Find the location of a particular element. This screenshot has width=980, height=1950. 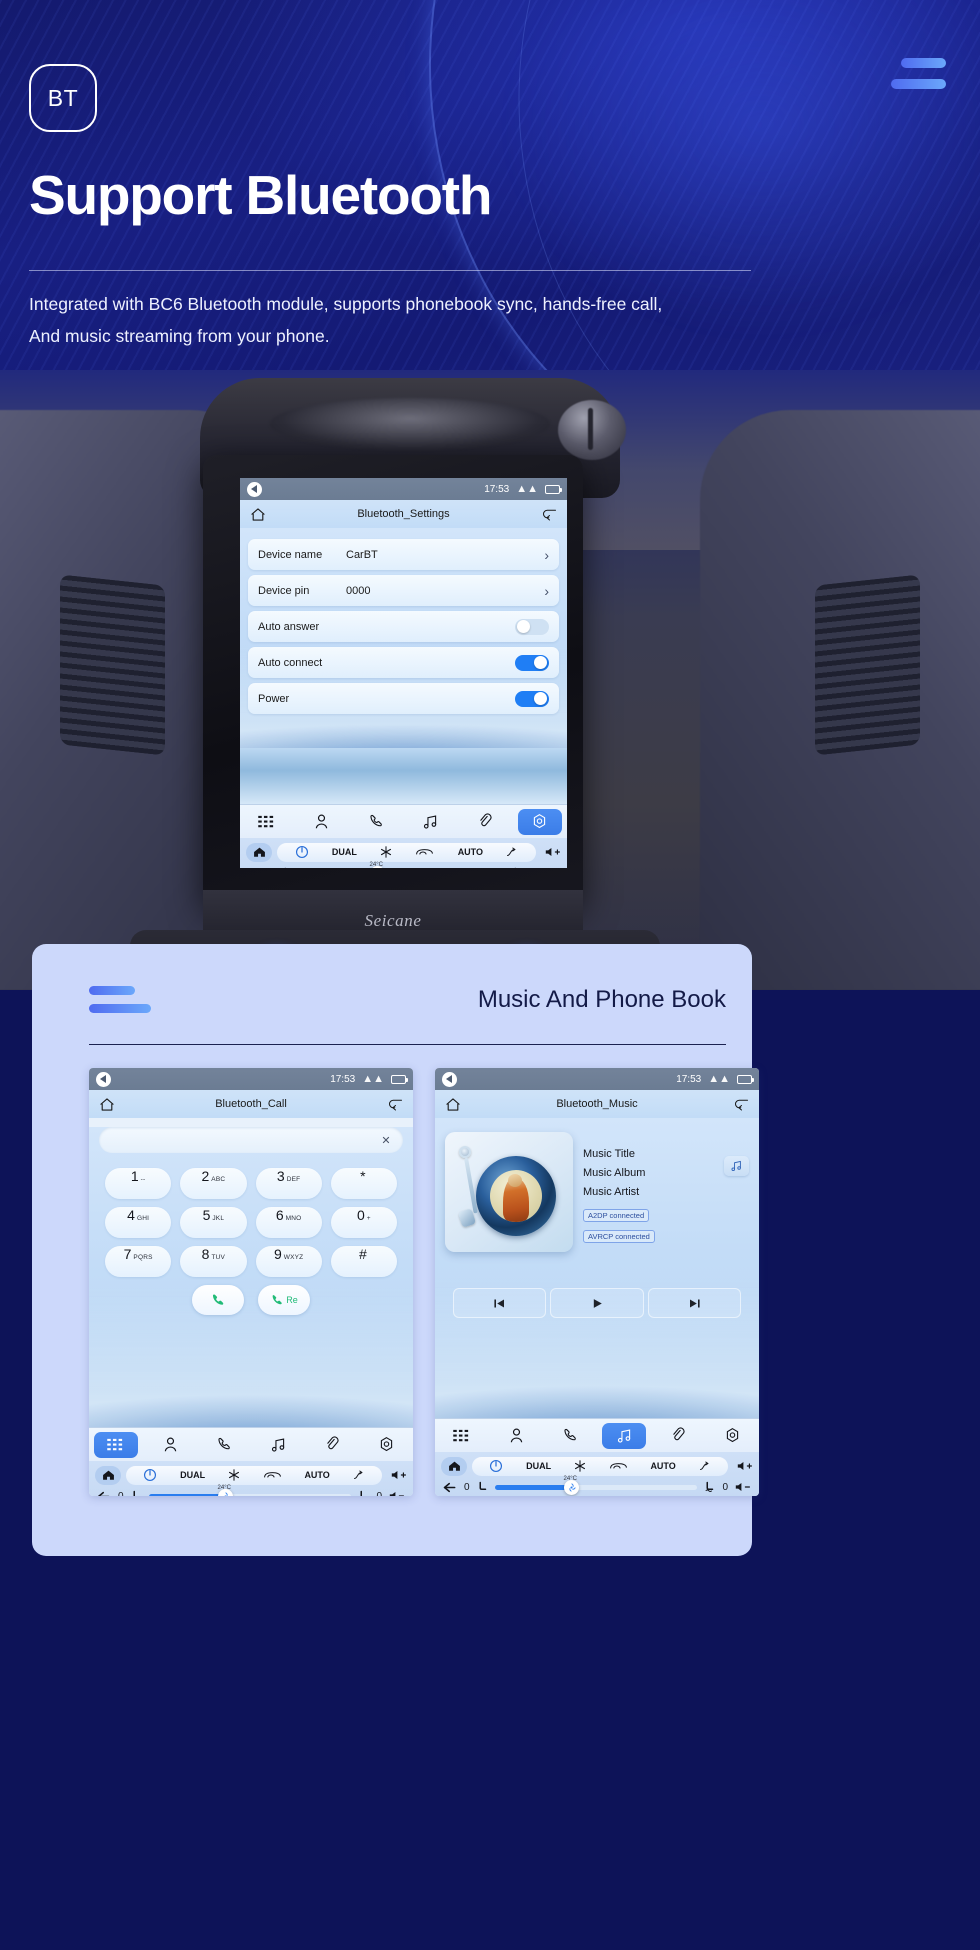

key-star: * is located at coordinates (363, 1183).